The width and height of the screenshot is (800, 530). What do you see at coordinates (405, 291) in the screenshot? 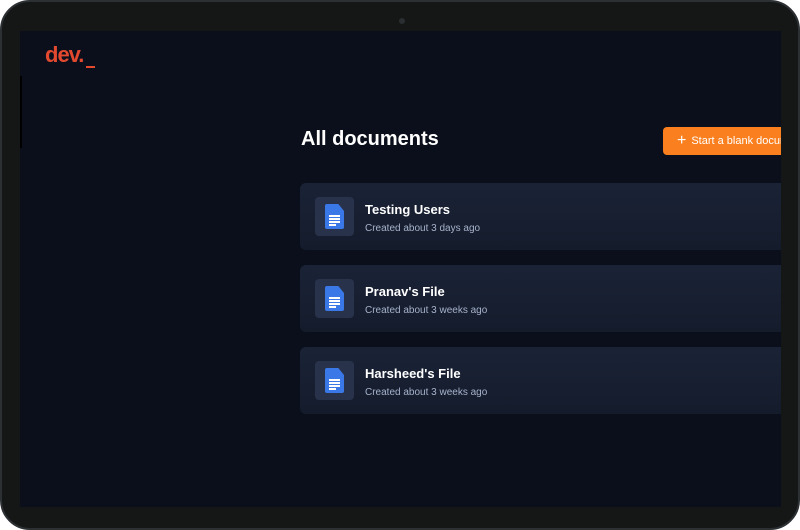
I see `document-name: Pranav's File` at bounding box center [405, 291].